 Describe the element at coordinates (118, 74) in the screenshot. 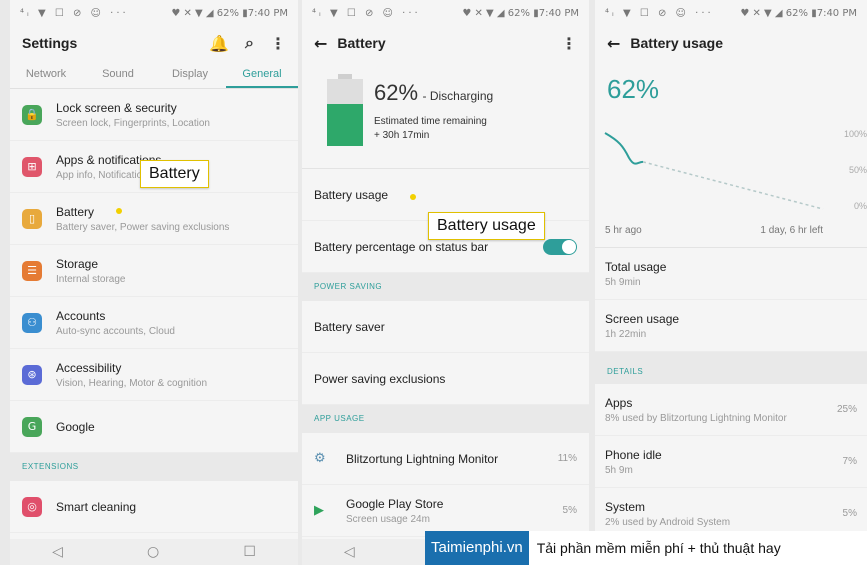

I see `tab-sound: Sound` at that location.